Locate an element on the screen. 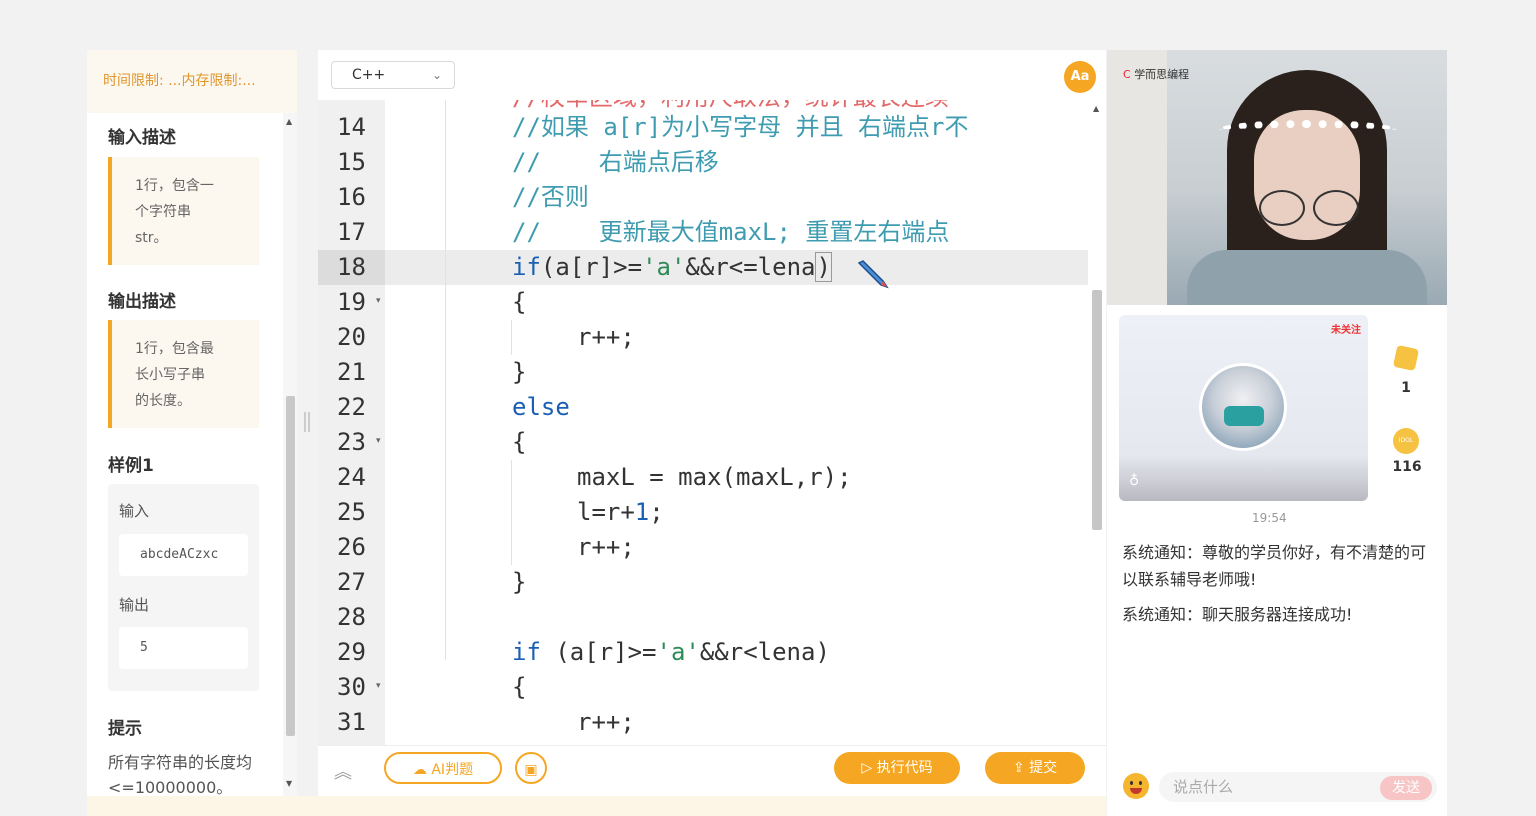 This screenshot has width=1536, height=816. ai-judge-button: ☁ AI判题 is located at coordinates (443, 768).